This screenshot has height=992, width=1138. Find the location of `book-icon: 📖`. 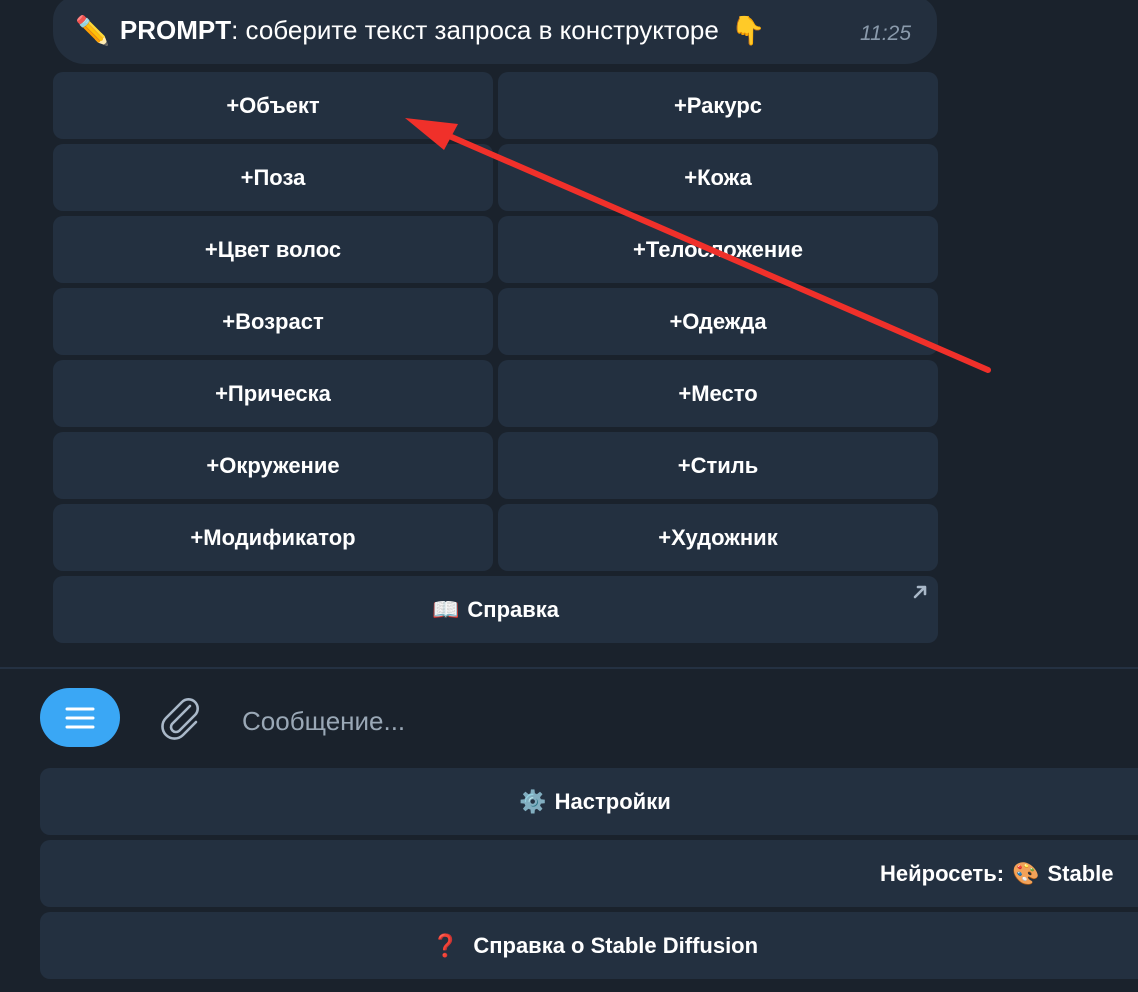

book-icon: 📖 is located at coordinates (445, 609).